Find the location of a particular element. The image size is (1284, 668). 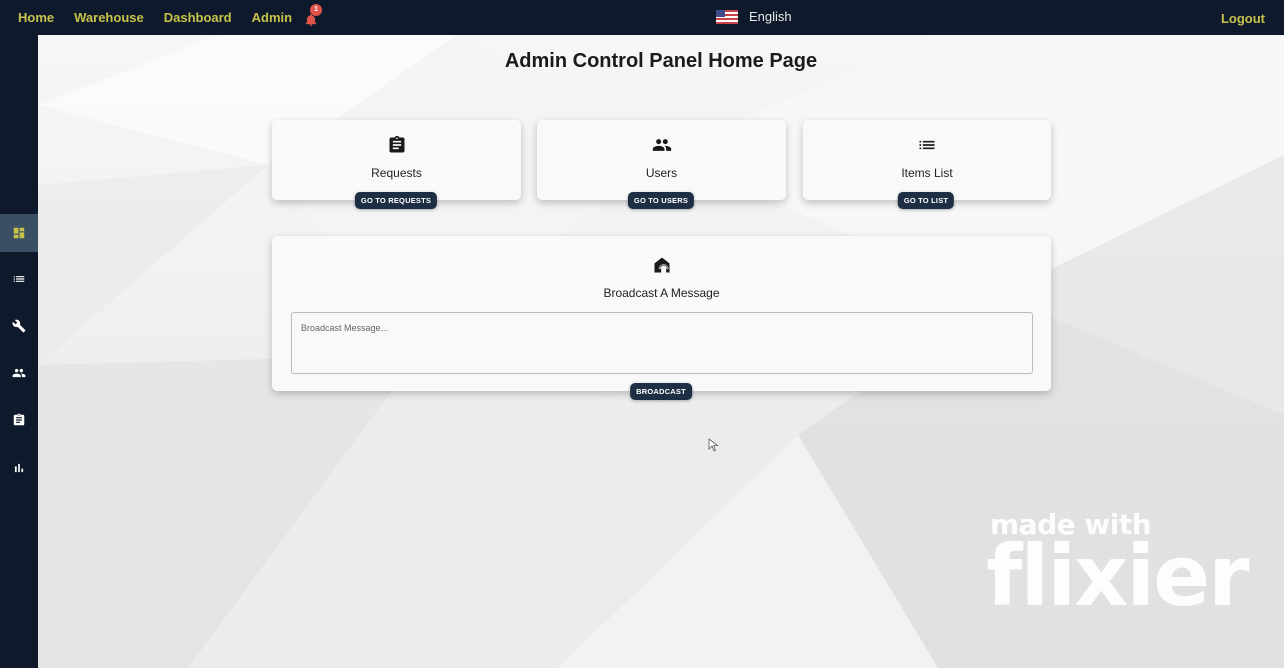

sidebar-item-dashboard is located at coordinates (19, 233).